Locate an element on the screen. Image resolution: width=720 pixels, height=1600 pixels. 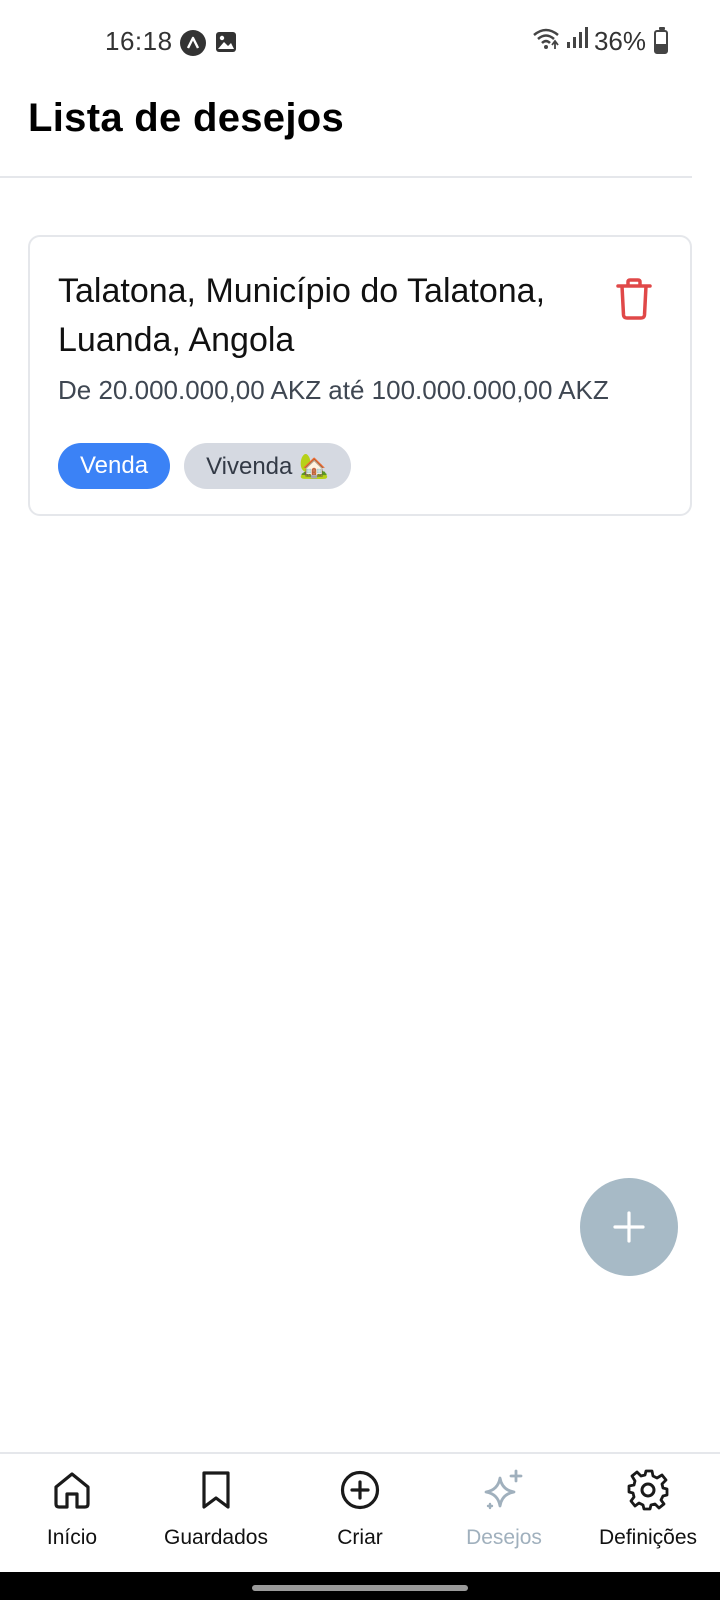
nav-item-criar: Criar is located at coordinates (360, 1518).